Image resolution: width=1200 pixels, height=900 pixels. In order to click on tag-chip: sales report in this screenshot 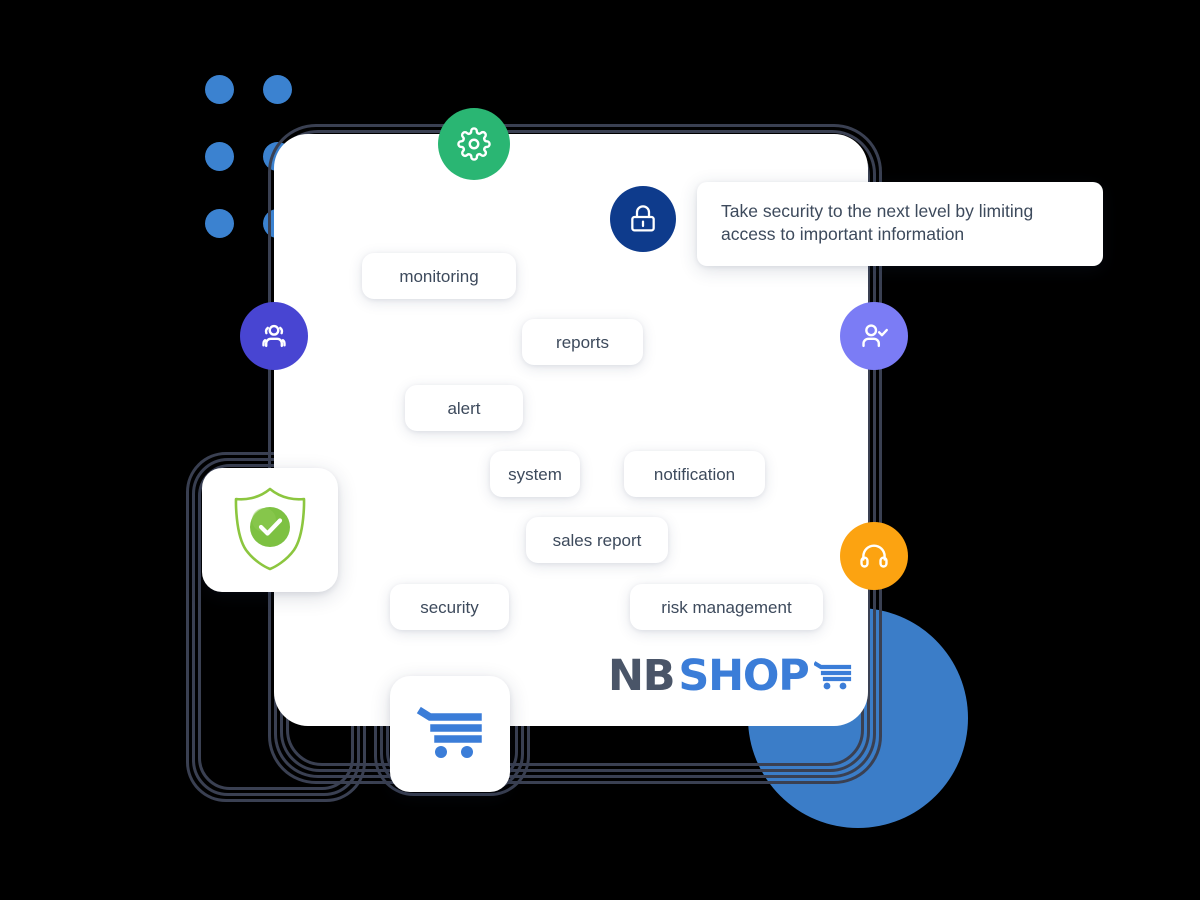, I will do `click(597, 540)`.